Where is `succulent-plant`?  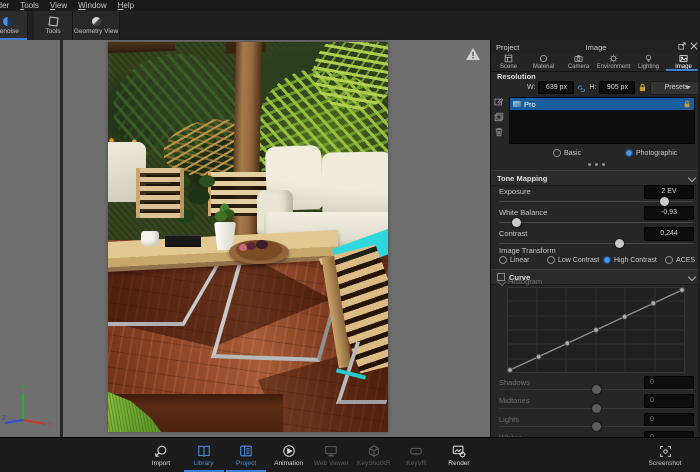
succulent-plant is located at coordinates (224, 215).